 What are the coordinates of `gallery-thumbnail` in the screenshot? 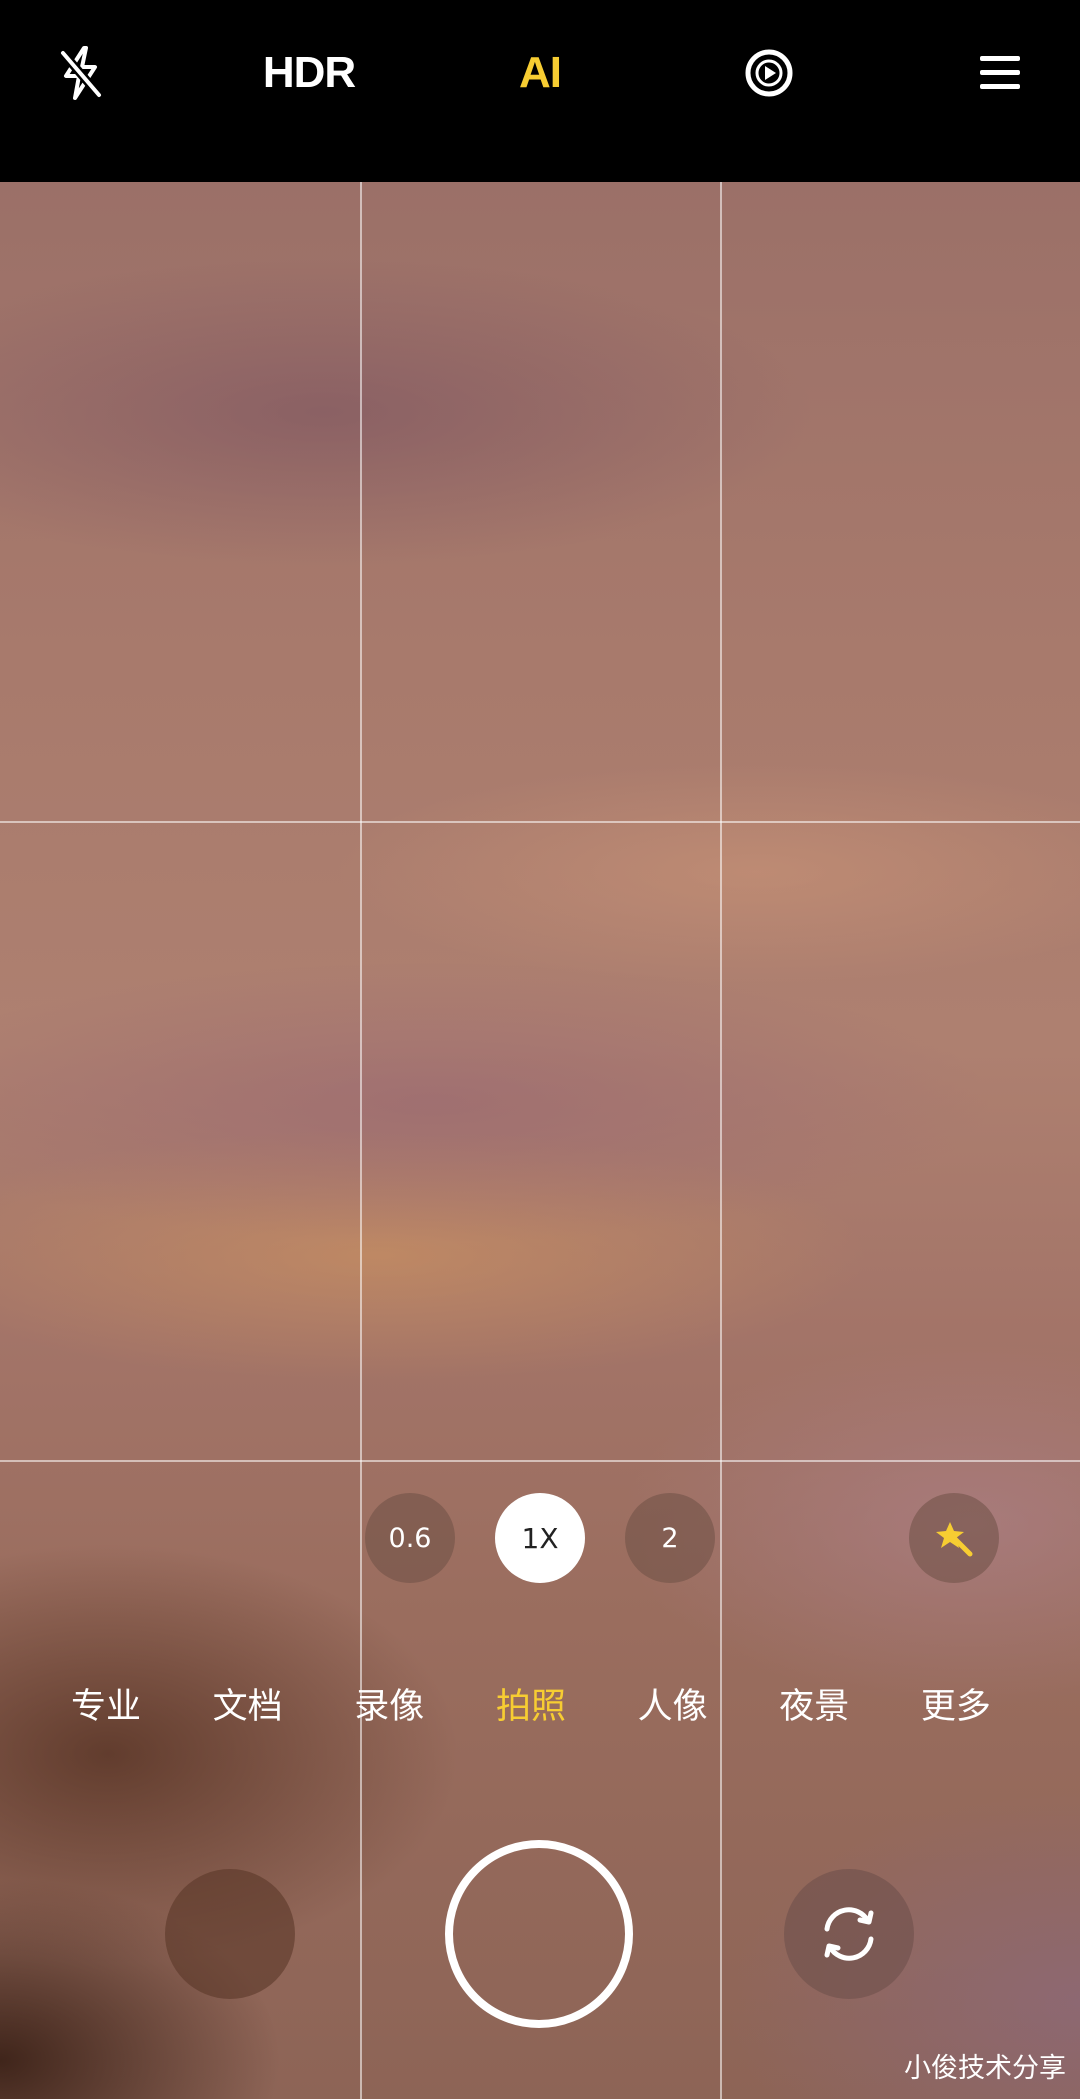 It's located at (230, 1934).